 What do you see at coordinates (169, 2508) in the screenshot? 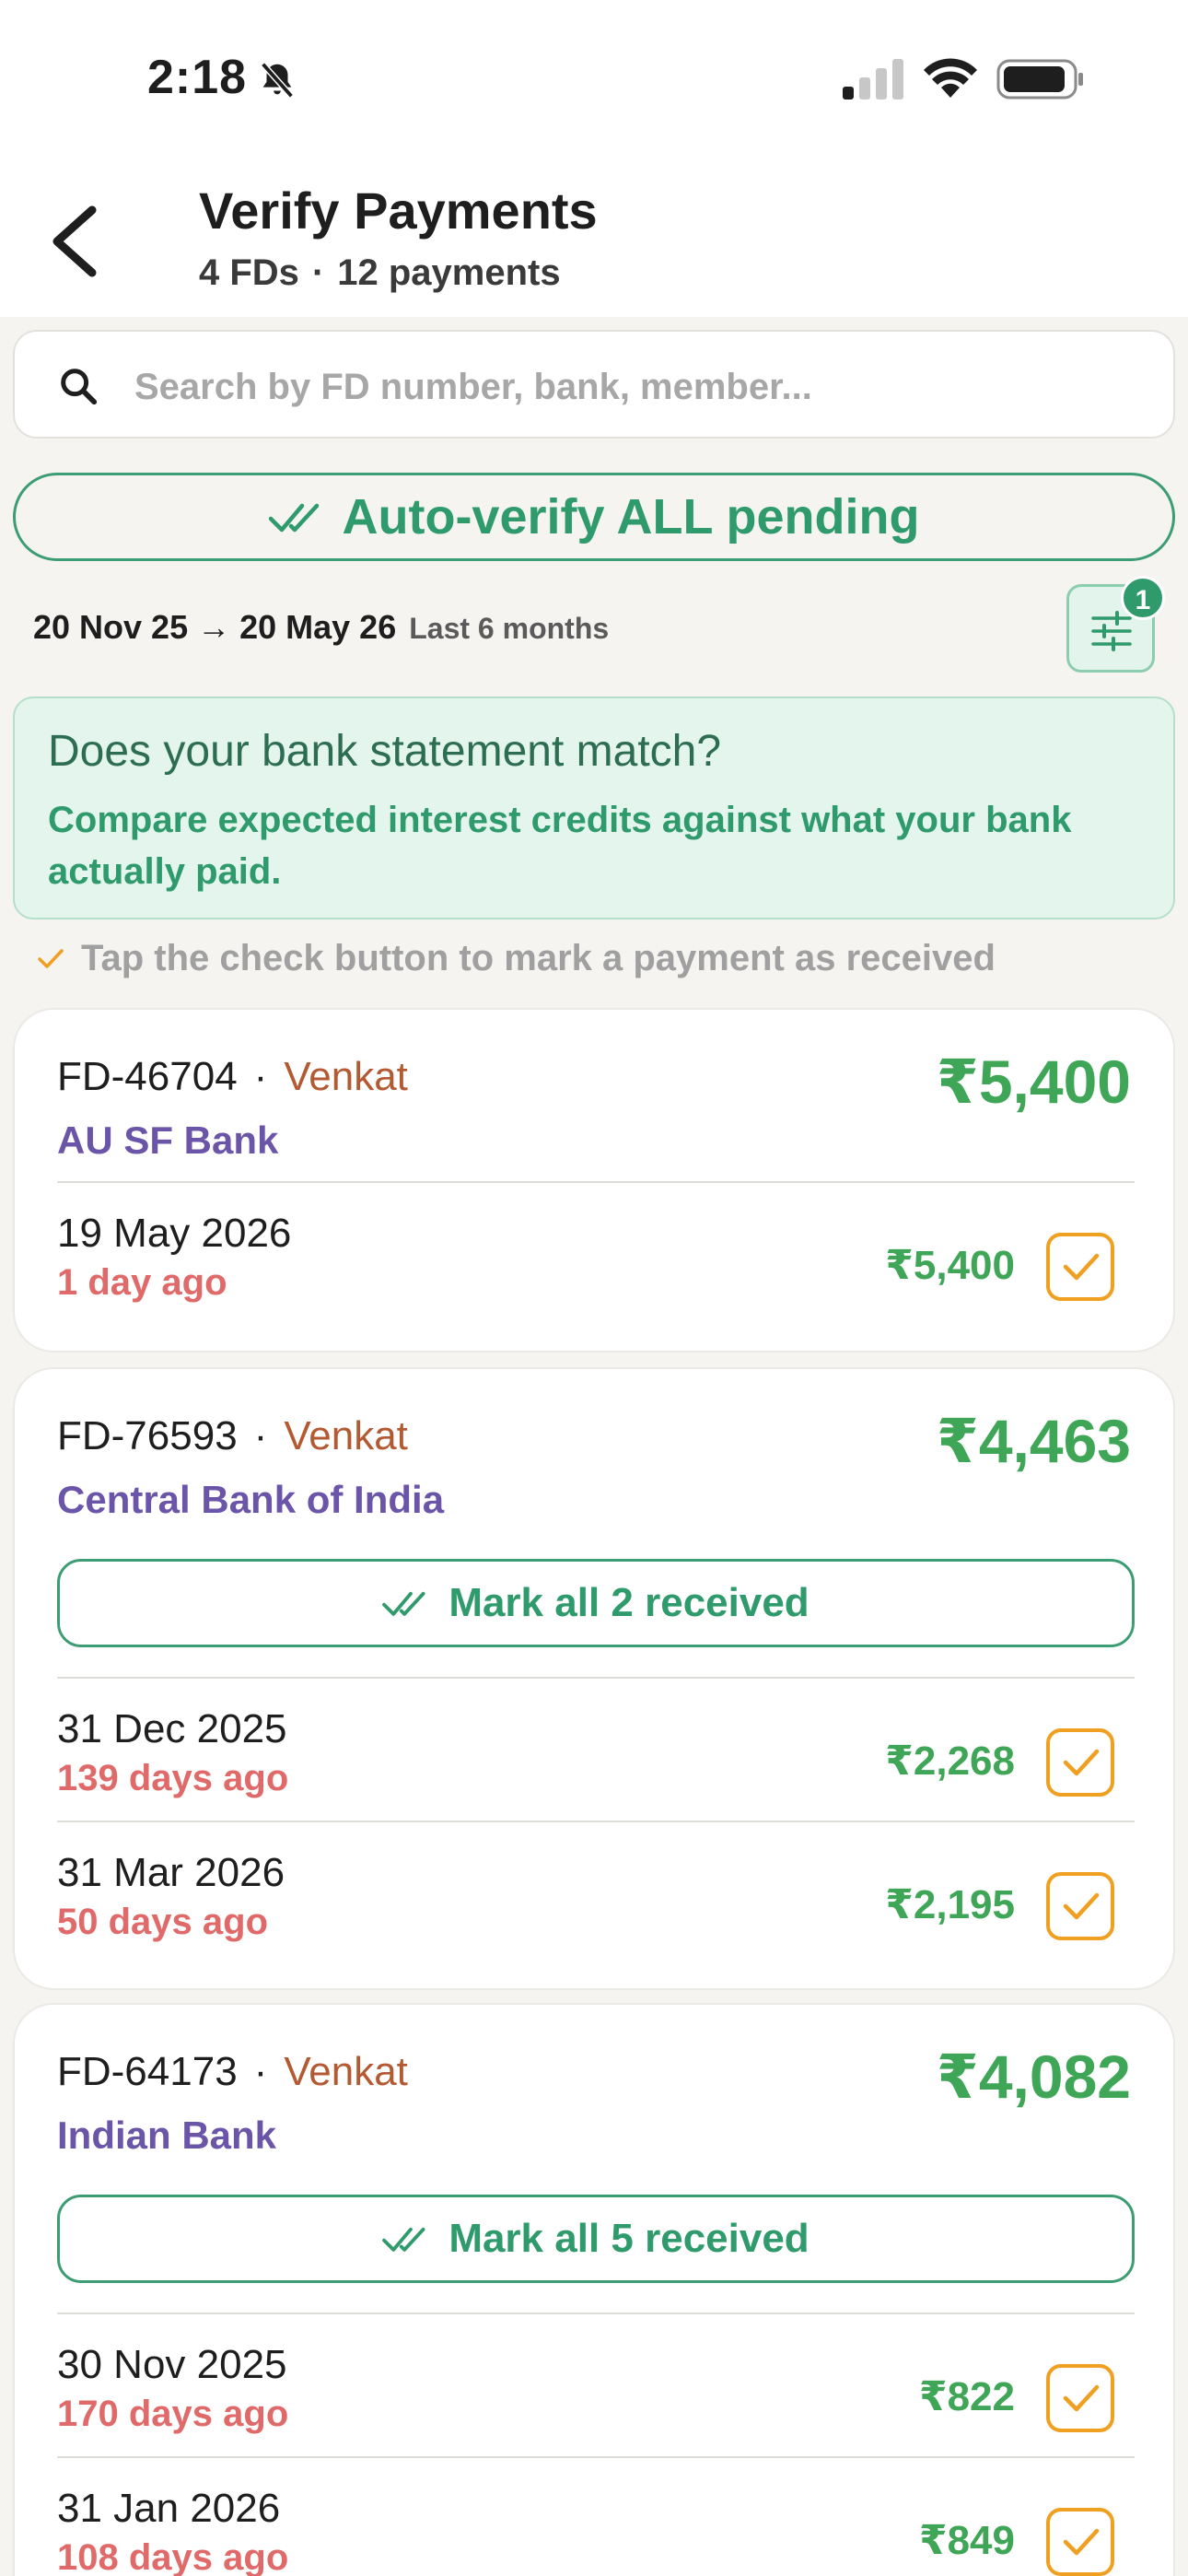
I see `payment-date: 31 Jan 2026` at bounding box center [169, 2508].